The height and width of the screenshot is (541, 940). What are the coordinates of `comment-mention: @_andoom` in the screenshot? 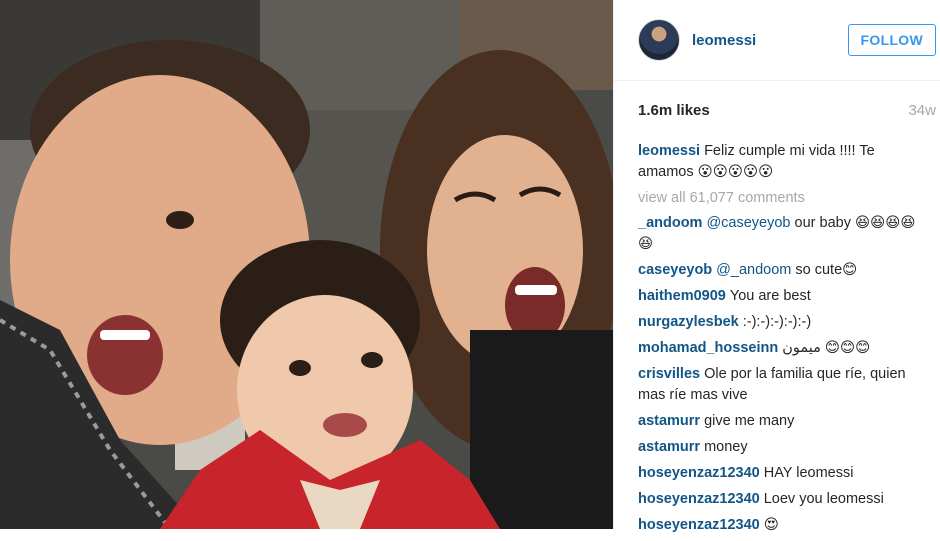 It's located at (753, 270).